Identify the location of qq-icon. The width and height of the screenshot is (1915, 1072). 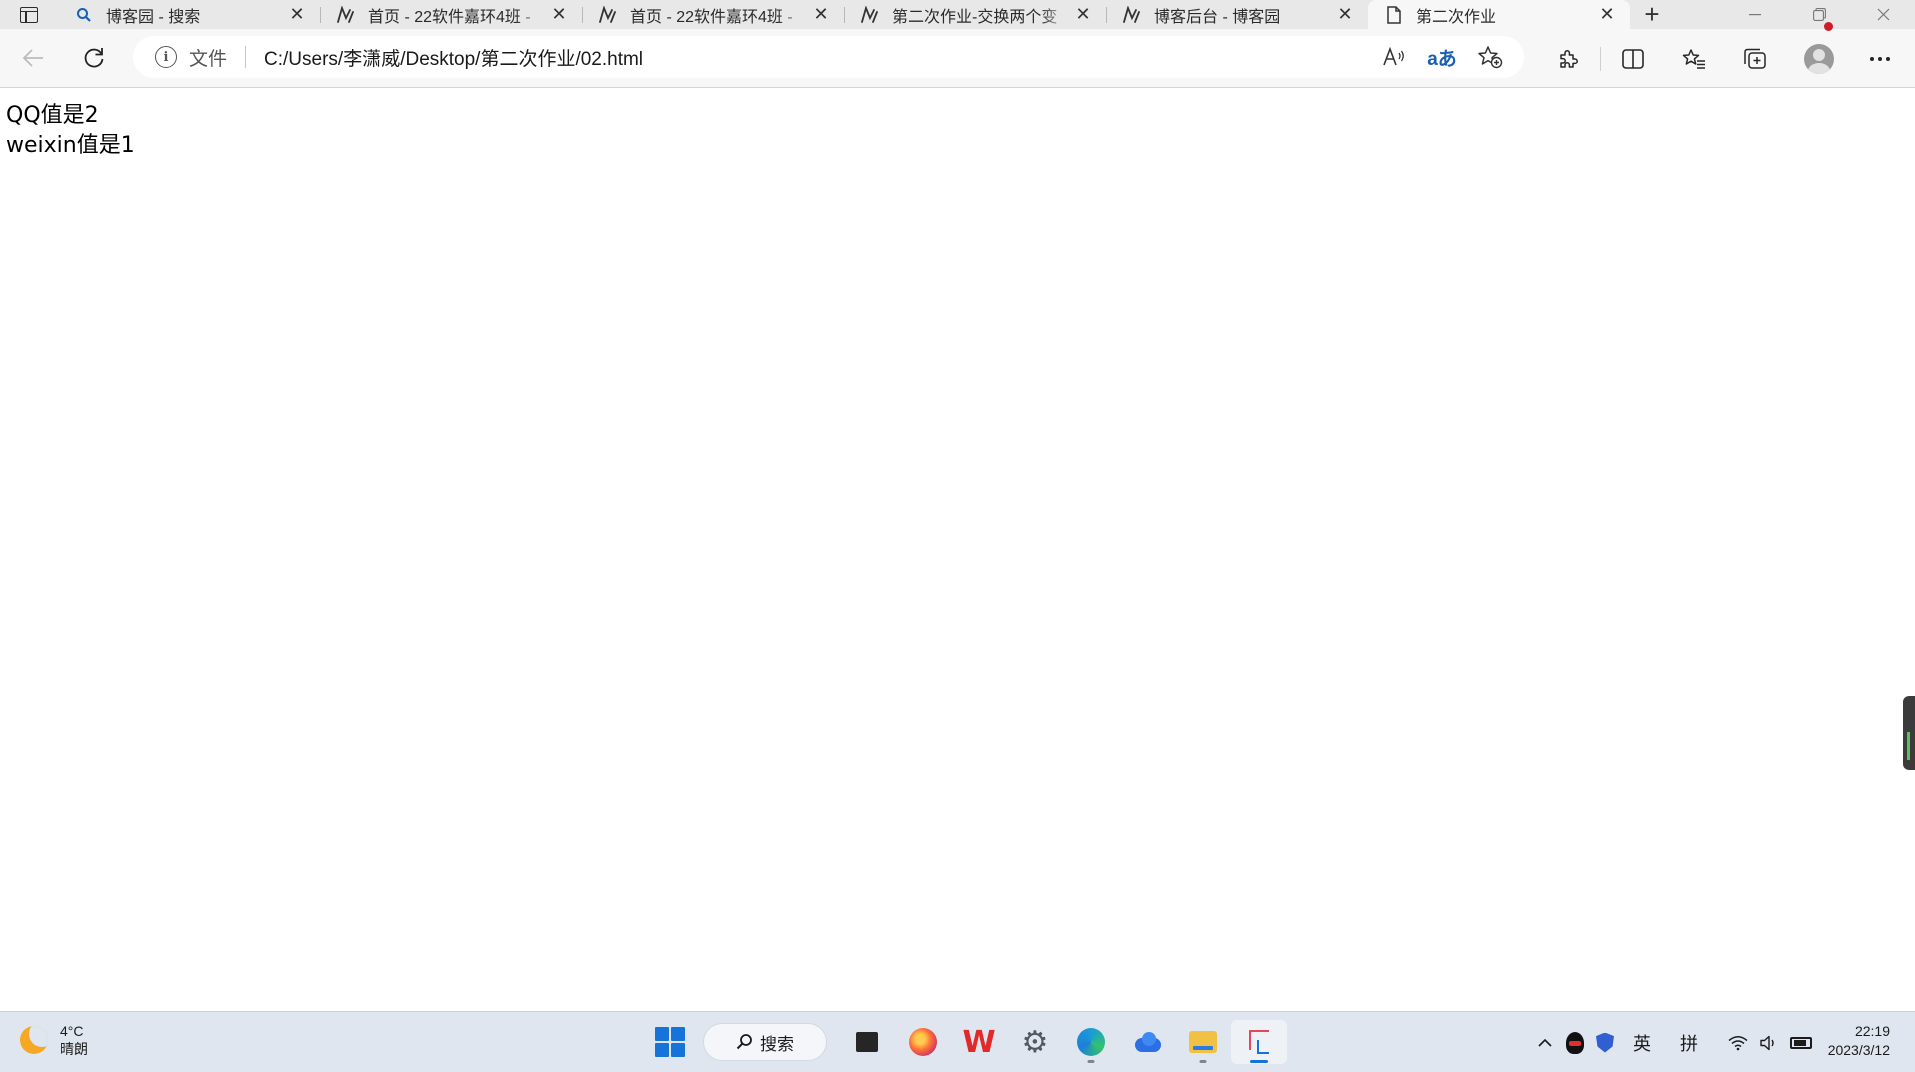
(1575, 1042).